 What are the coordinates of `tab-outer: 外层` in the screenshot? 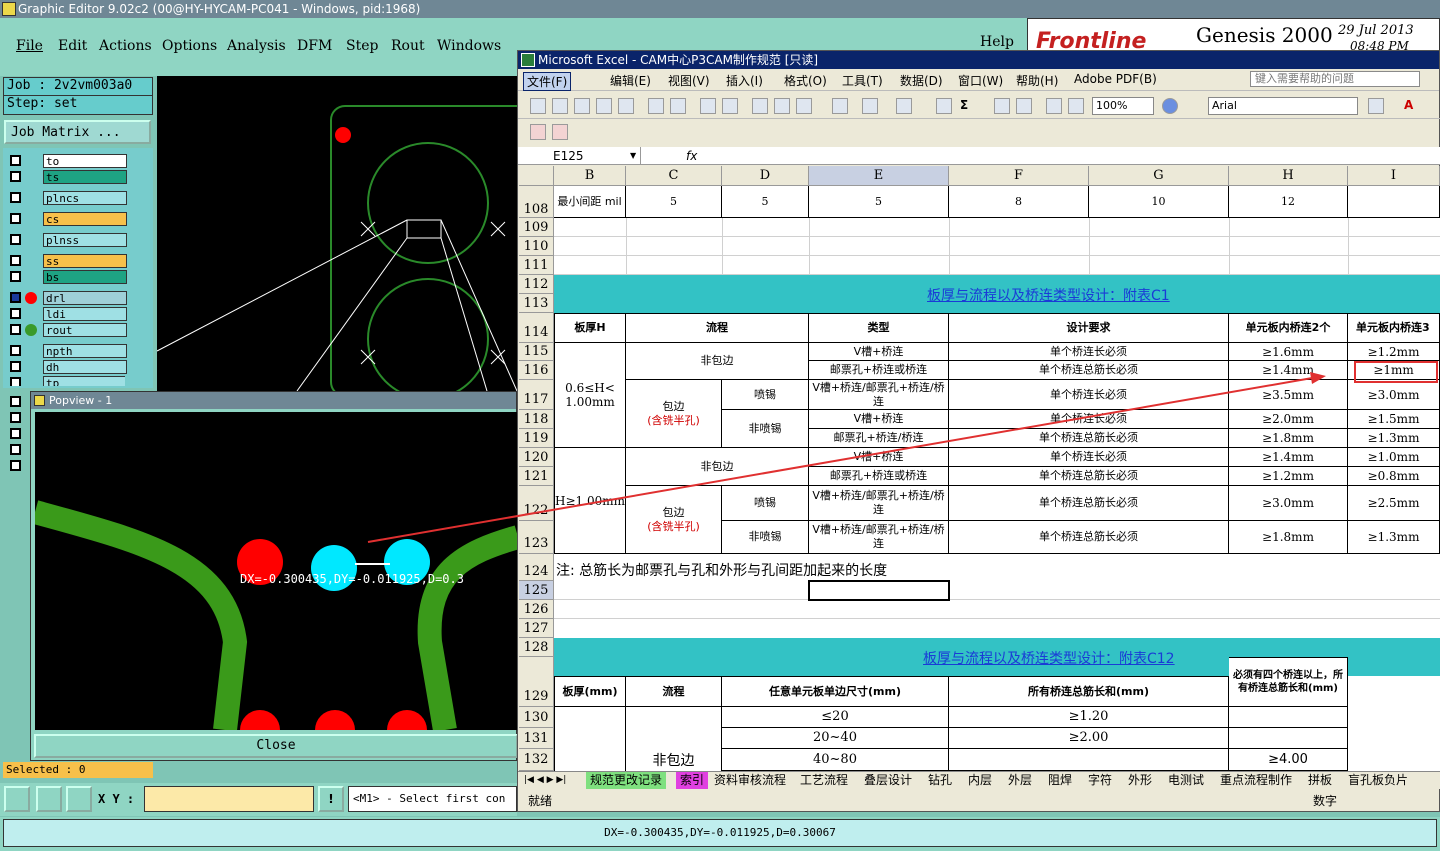 It's located at (1020, 780).